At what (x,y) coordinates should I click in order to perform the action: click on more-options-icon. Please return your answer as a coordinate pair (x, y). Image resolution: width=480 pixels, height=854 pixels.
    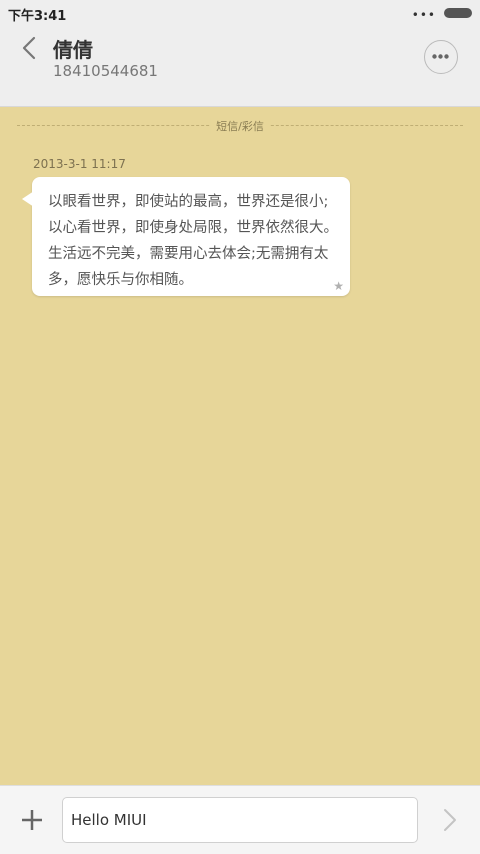
    Looking at the image, I should click on (440, 56).